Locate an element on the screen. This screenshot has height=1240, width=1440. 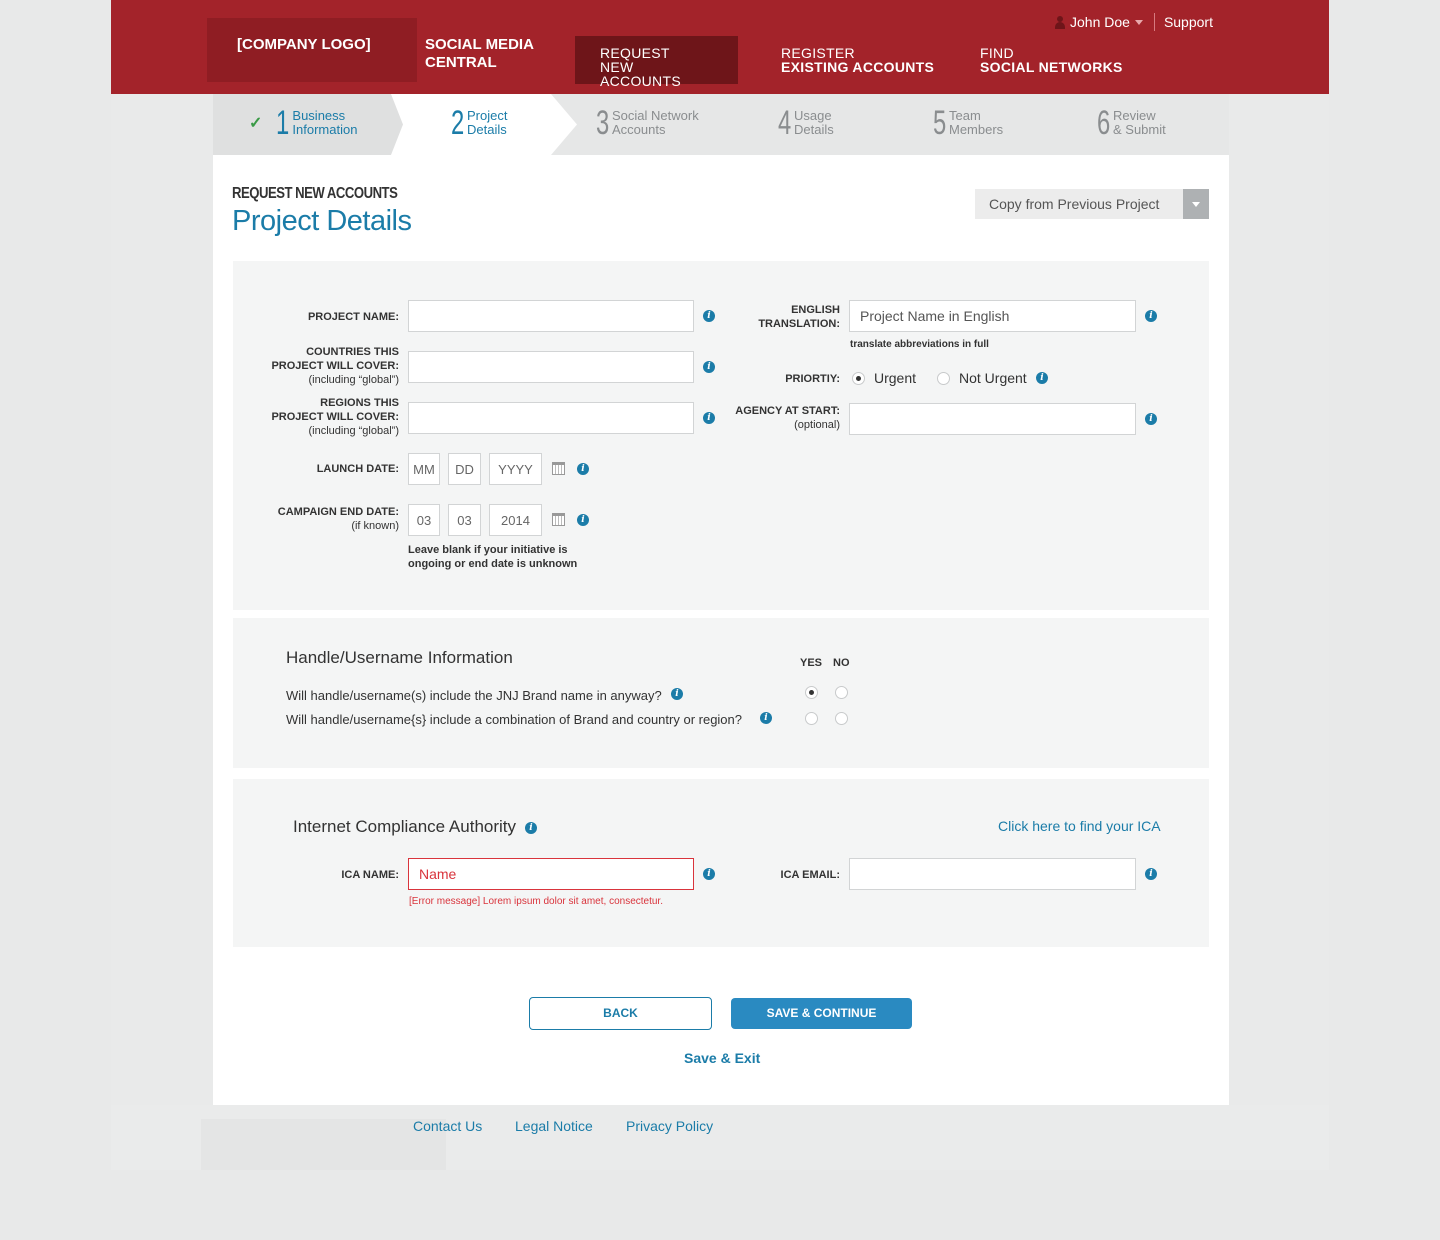
step-label-line-1: Team is located at coordinates (965, 115).